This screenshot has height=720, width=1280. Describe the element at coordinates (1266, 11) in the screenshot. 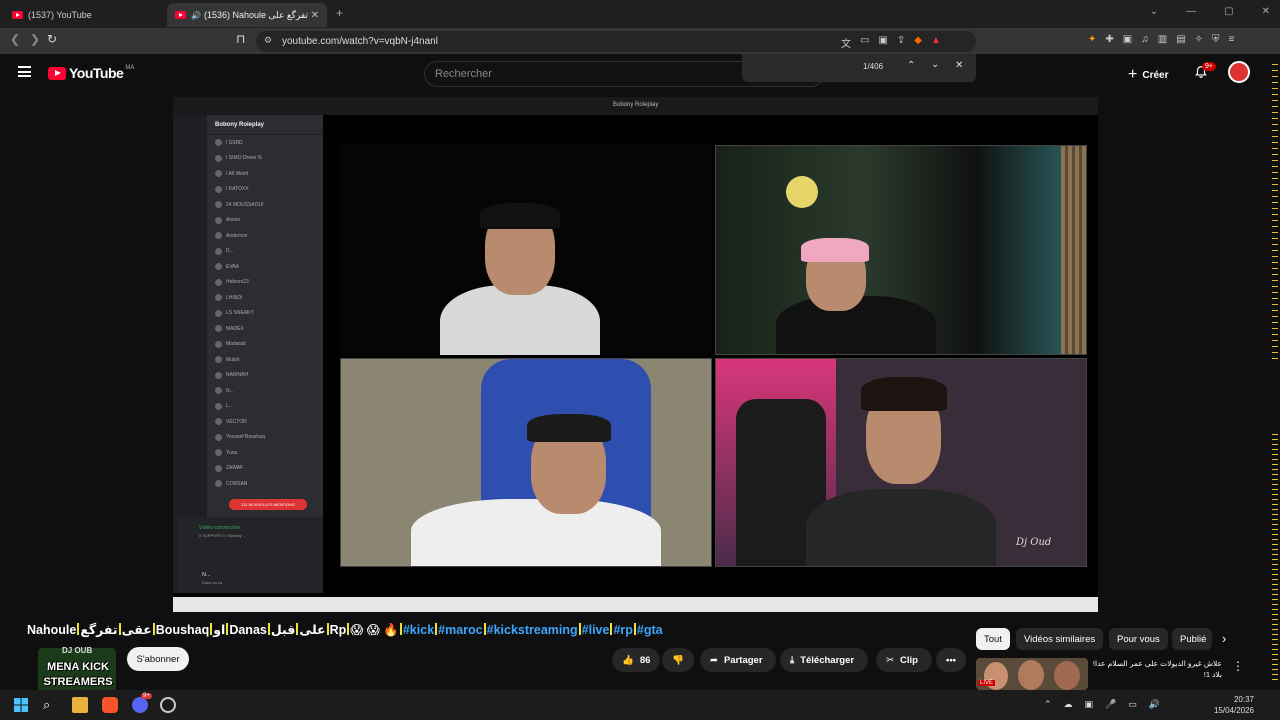

I see `close-window-icon: ✕` at that location.